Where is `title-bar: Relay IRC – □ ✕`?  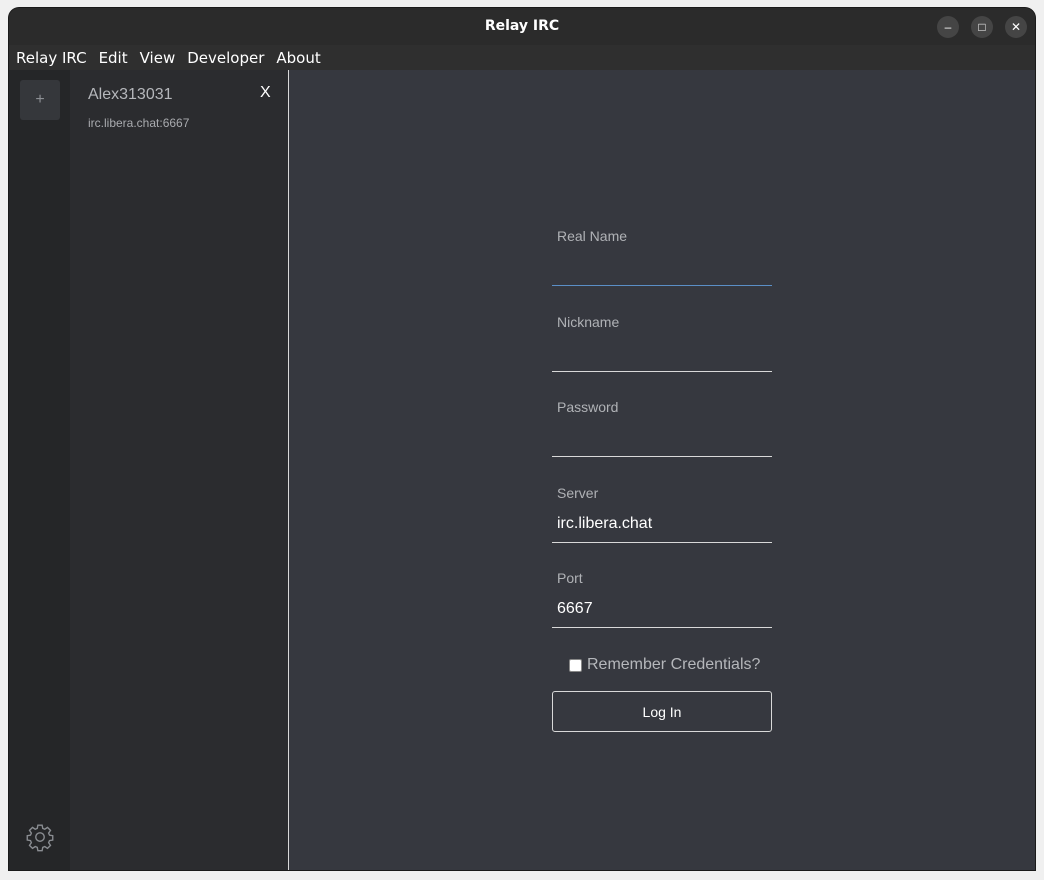
title-bar: Relay IRC – □ ✕ is located at coordinates (522, 27).